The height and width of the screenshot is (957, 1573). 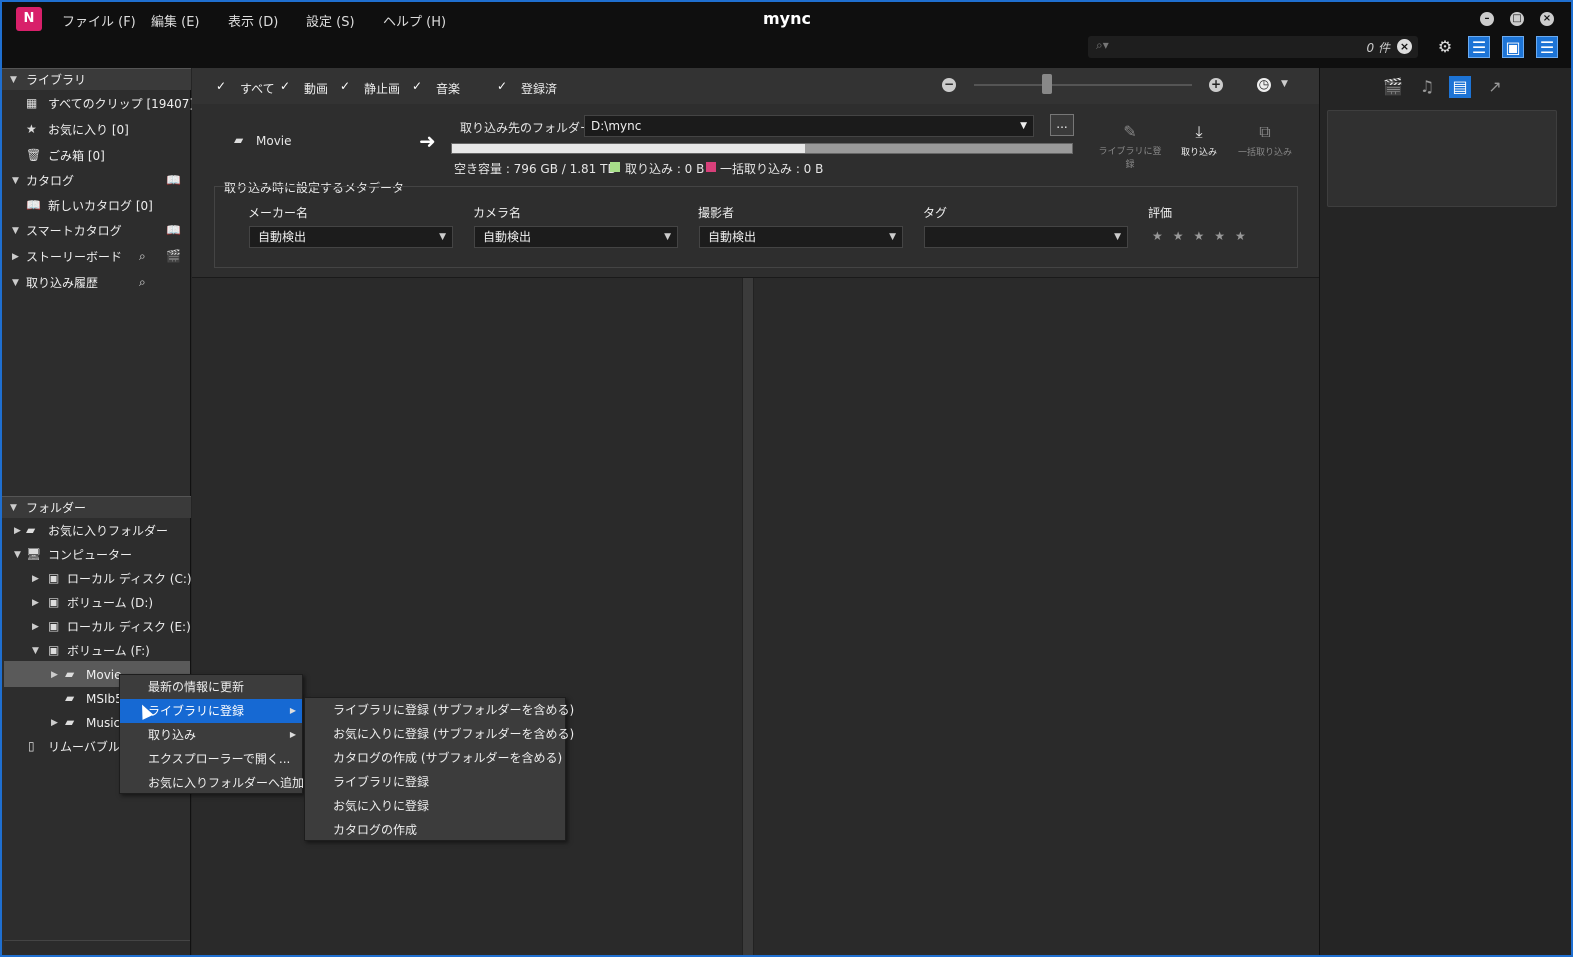 I want to click on bulk-import-button: ⧉ 一括取り込み, so click(x=1265, y=140).